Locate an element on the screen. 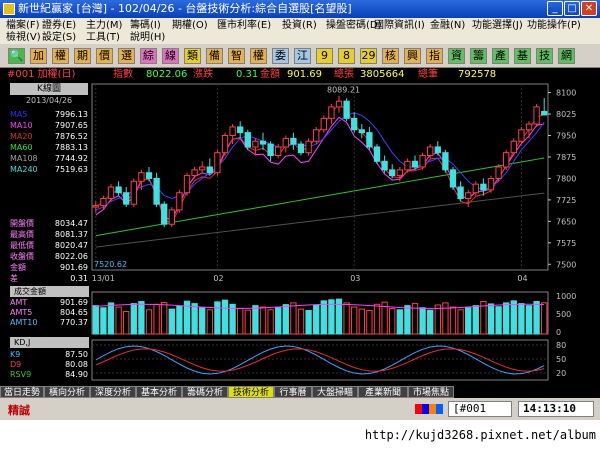 The width and height of the screenshot is (600, 450). ma60-line is located at coordinates (320, 197).